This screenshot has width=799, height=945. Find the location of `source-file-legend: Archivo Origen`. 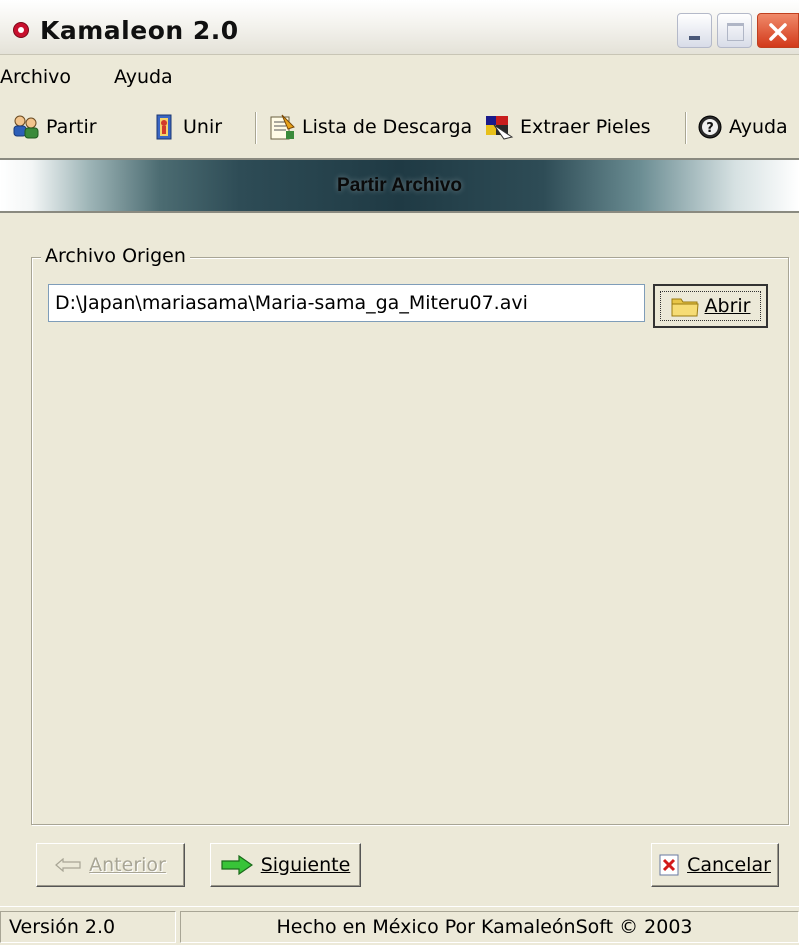

source-file-legend: Archivo Origen is located at coordinates (115, 256).